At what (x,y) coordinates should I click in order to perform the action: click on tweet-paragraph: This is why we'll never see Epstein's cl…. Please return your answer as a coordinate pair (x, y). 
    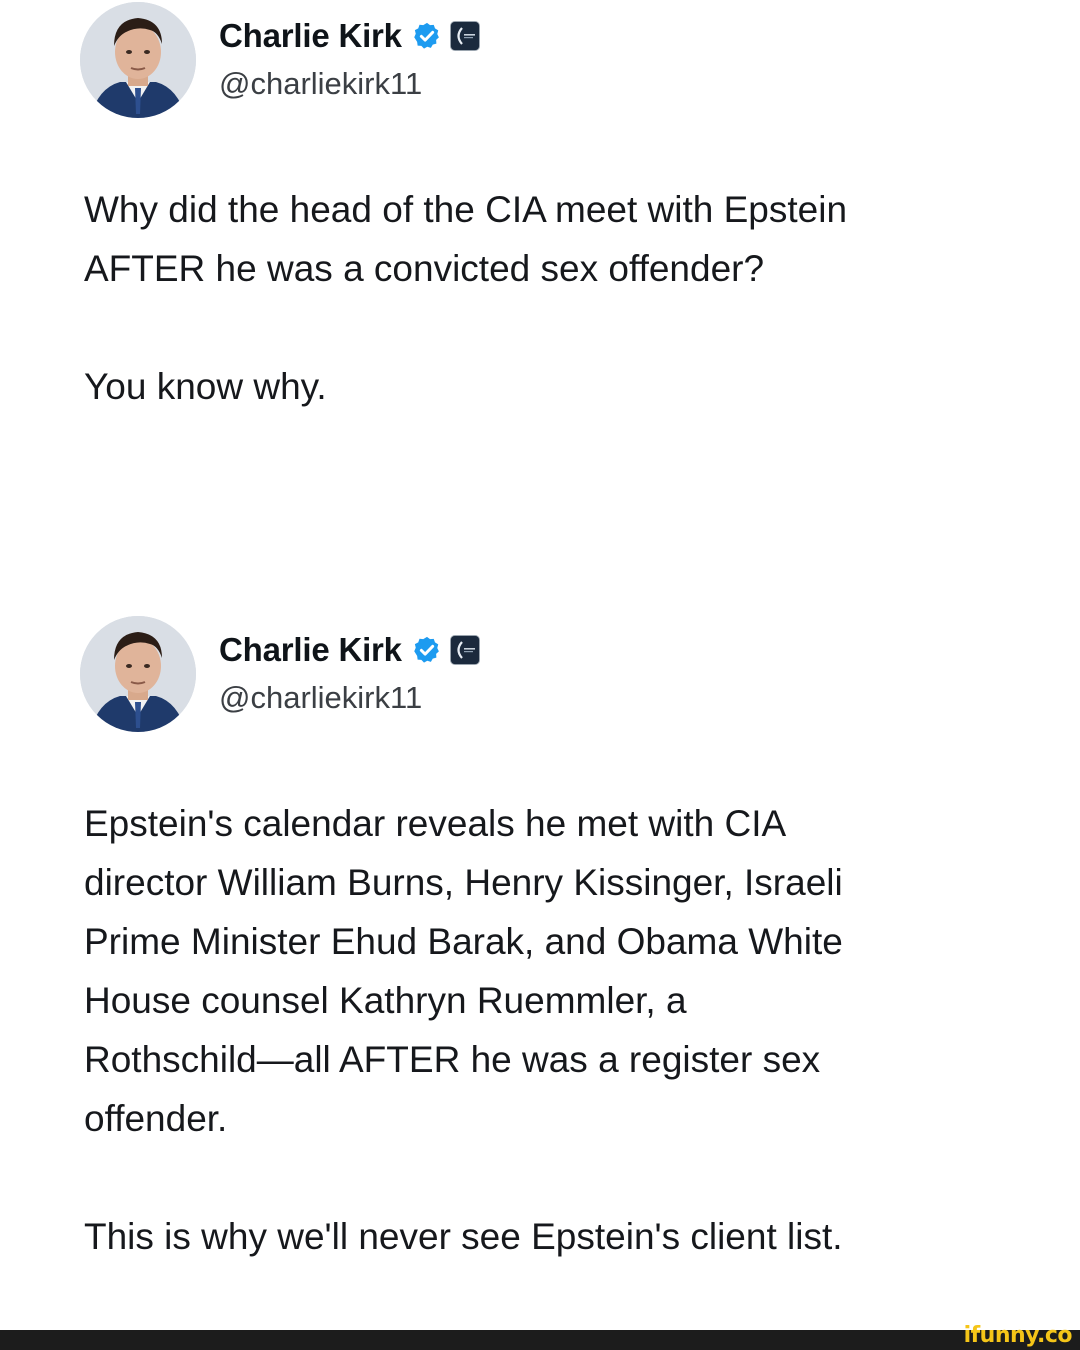
    Looking at the image, I should click on (463, 1236).